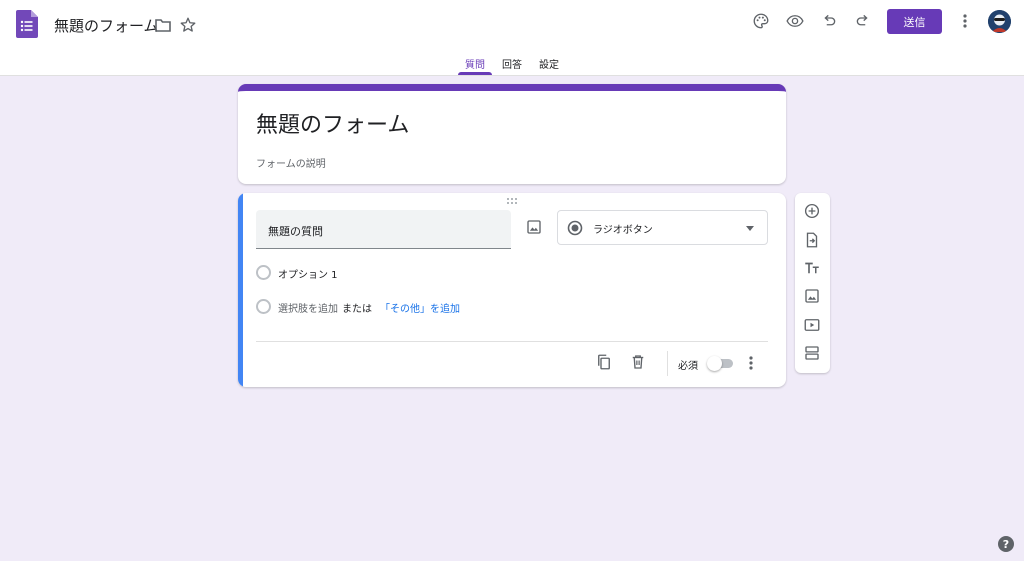 The width and height of the screenshot is (1024, 561). Describe the element at coordinates (512, 341) in the screenshot. I see `card-divider` at that location.